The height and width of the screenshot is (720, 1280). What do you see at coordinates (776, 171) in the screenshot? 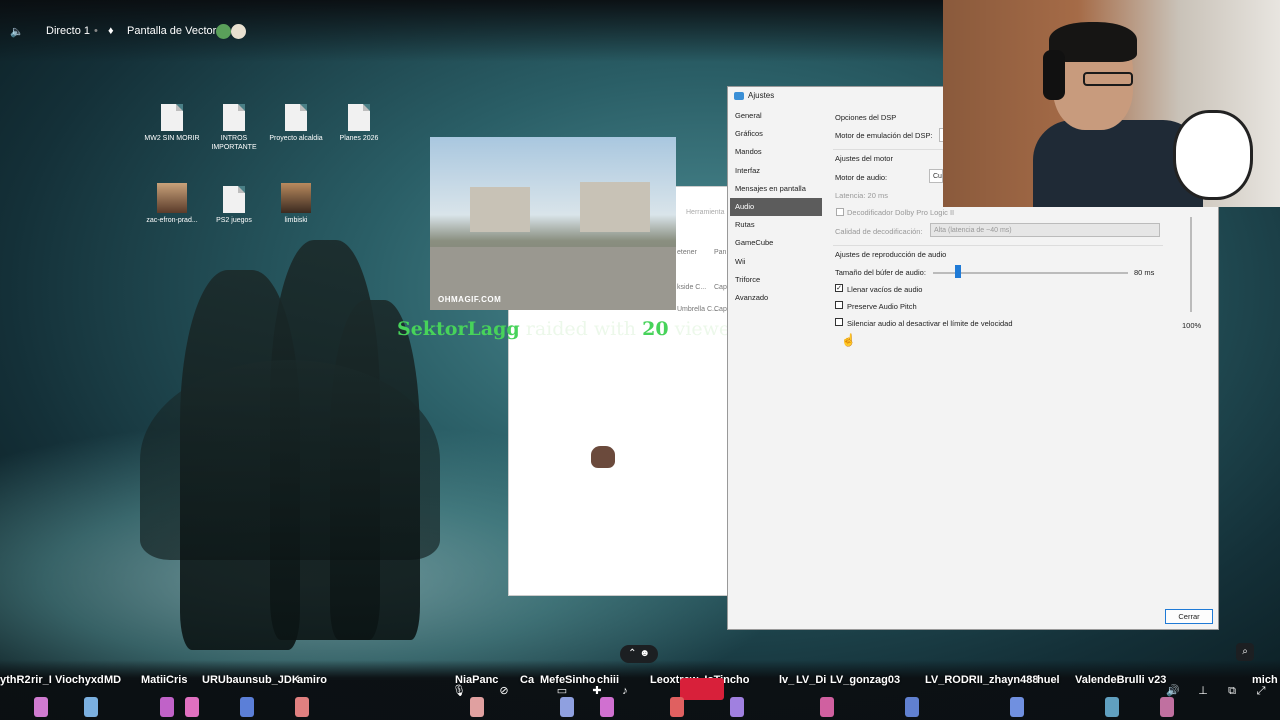
I see `nav-item-interface: Interfaz` at bounding box center [776, 171].